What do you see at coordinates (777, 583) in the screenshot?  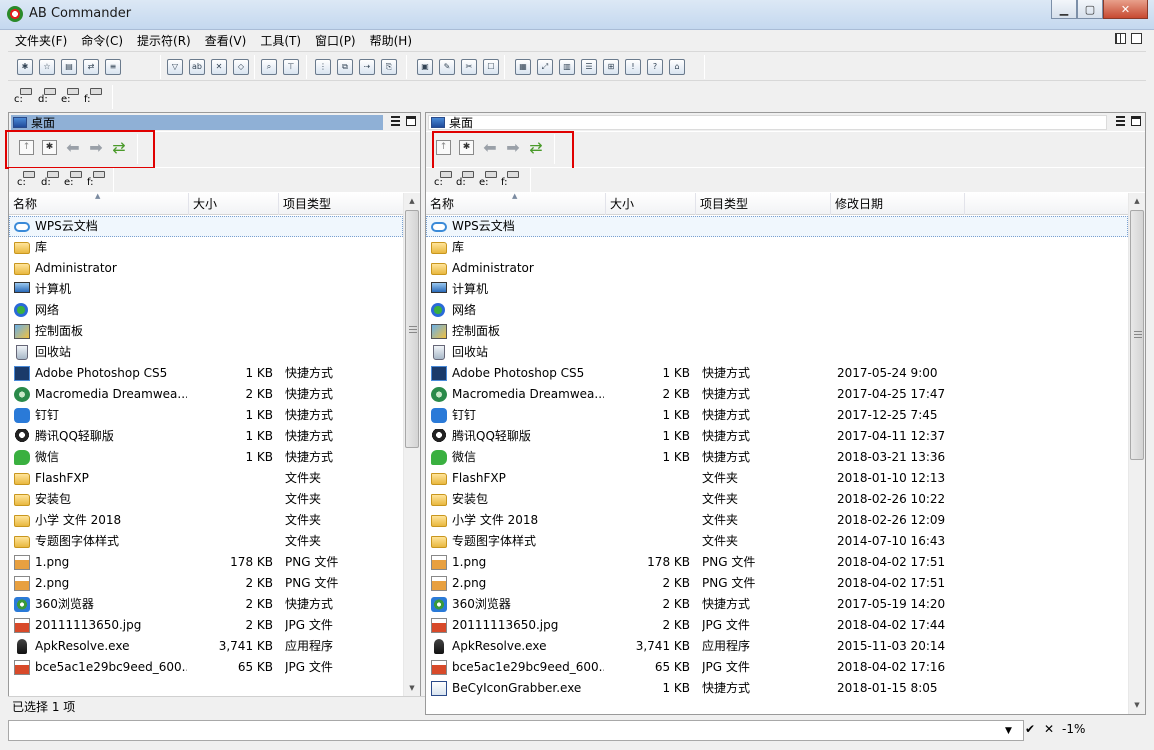 I see `file-row: 2.png 2 KB PNG 文件 2018-04-02 17:51` at bounding box center [777, 583].